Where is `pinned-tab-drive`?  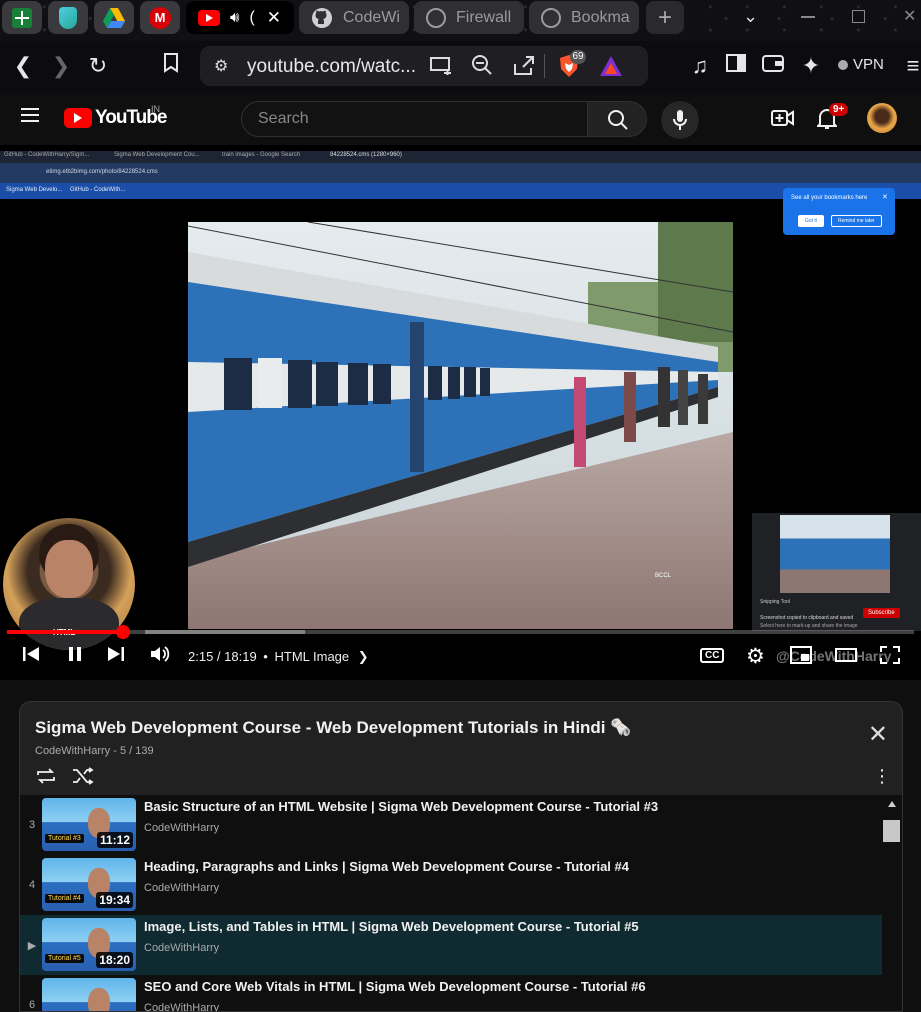
pinned-tab-drive is located at coordinates (114, 17).